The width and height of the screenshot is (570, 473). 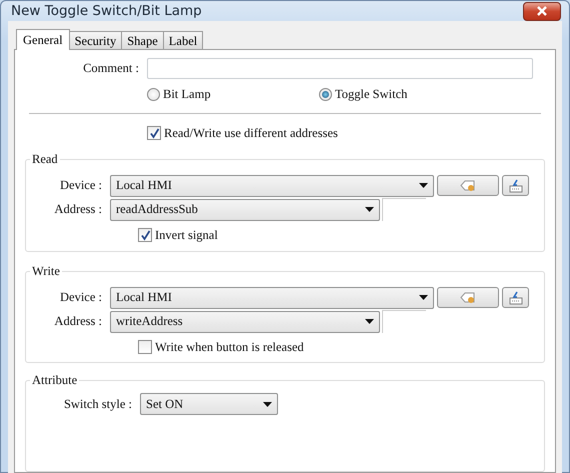 What do you see at coordinates (97, 404) in the screenshot?
I see `field-label: Switch style :` at bounding box center [97, 404].